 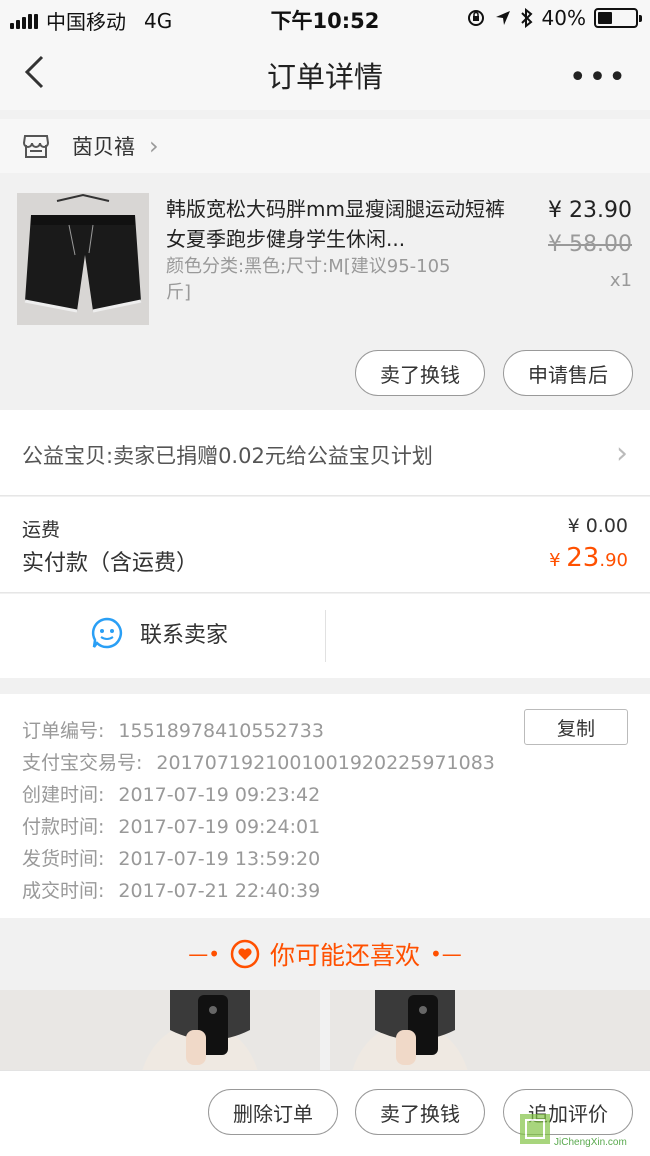 I want to click on sell-button: 卖了换钱, so click(x=420, y=373).